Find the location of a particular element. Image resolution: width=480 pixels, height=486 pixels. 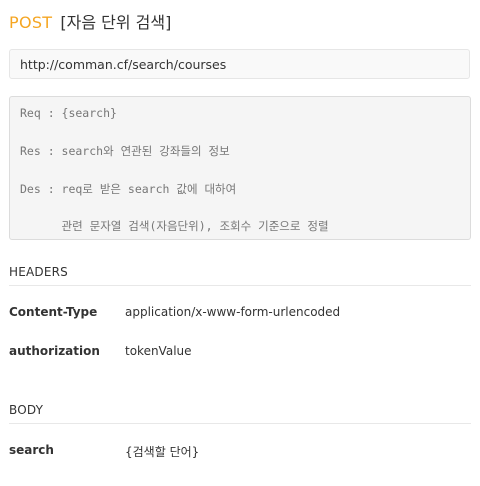

body-section-title: BODY is located at coordinates (240, 413).